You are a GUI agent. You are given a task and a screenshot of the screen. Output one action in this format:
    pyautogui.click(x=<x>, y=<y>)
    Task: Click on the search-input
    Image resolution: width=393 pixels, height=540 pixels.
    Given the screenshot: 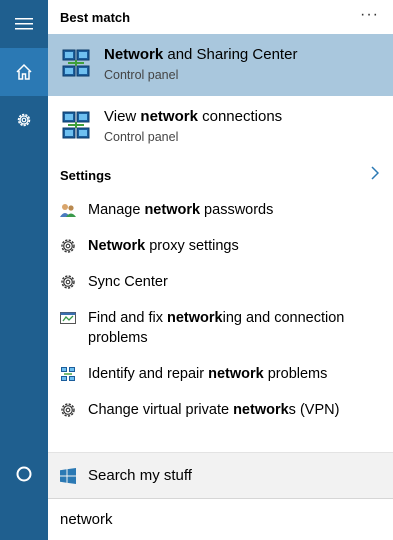 What is the action you would take?
    pyautogui.click(x=220, y=519)
    